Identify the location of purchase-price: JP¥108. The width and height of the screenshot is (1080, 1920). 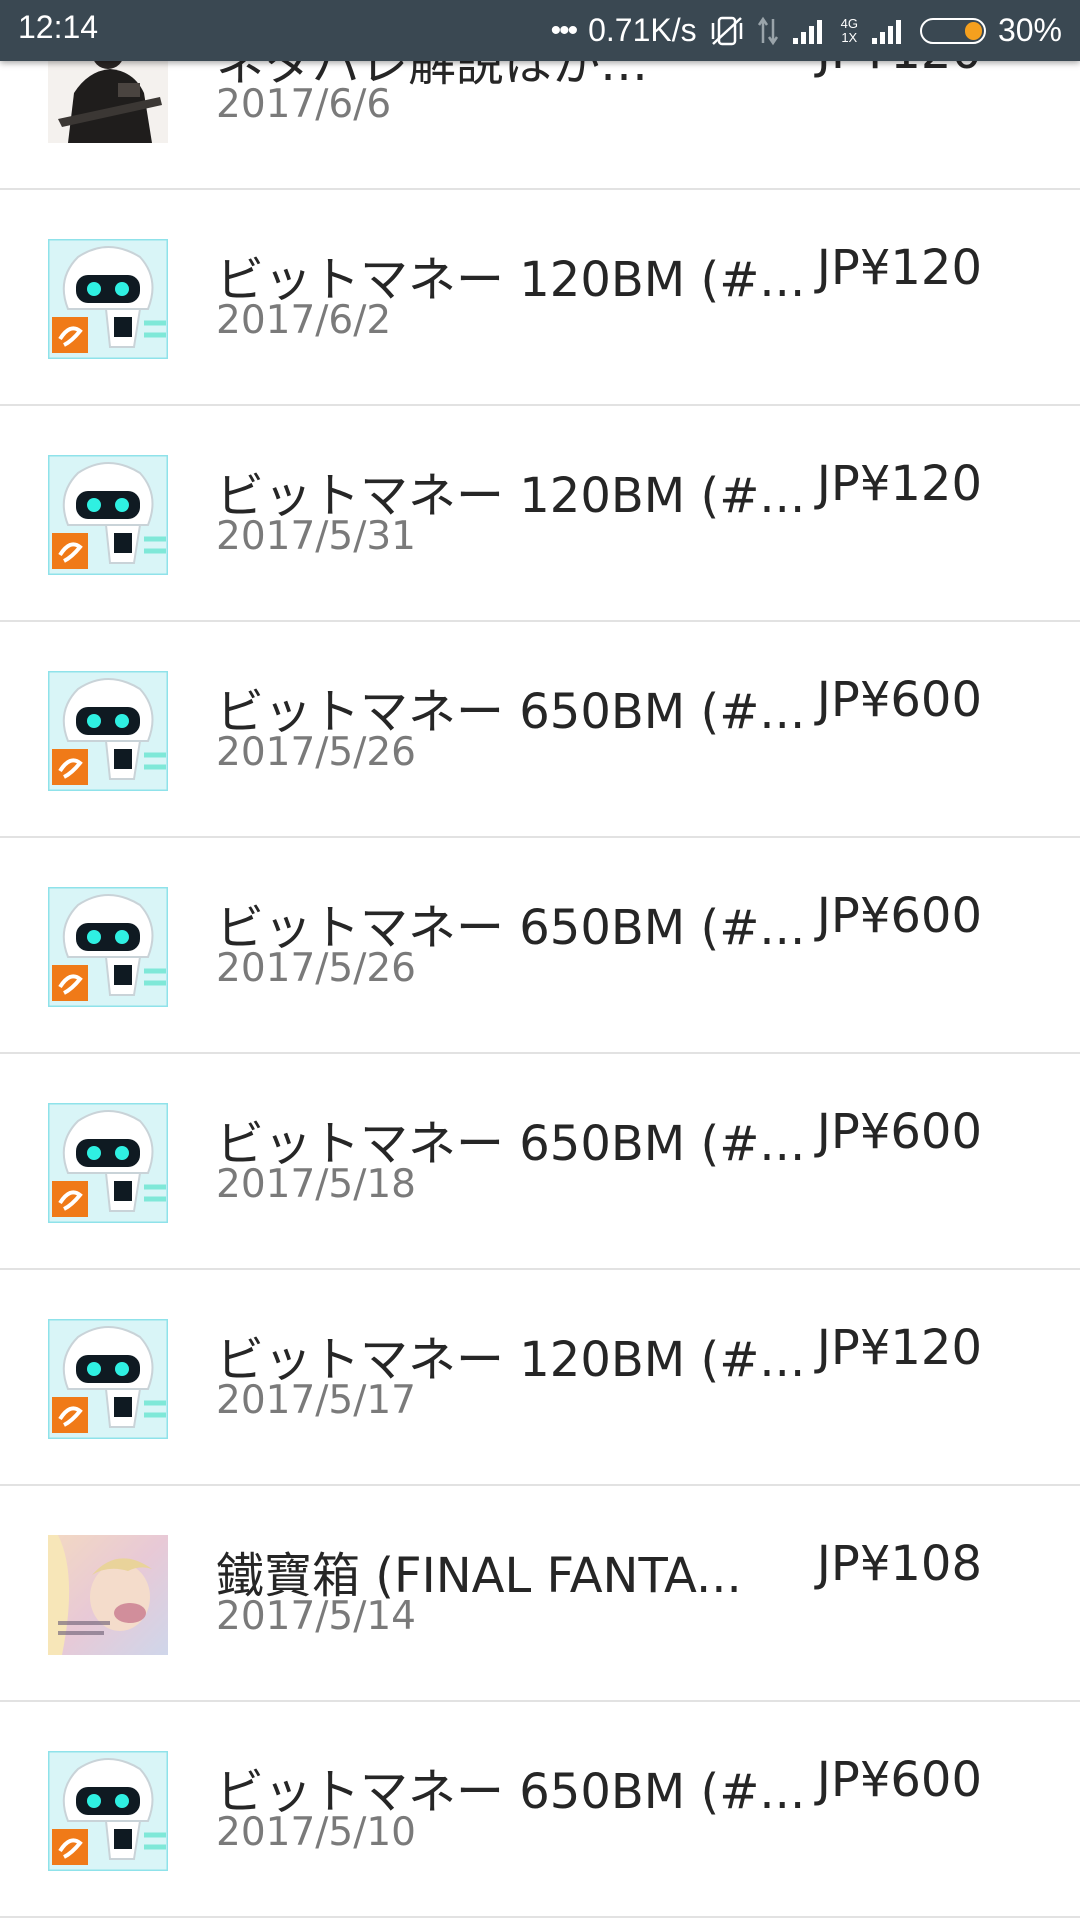
(899, 1564).